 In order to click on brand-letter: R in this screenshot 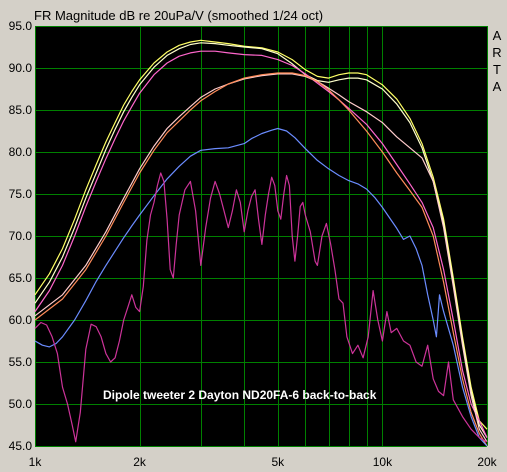, I will do `click(496, 52)`.